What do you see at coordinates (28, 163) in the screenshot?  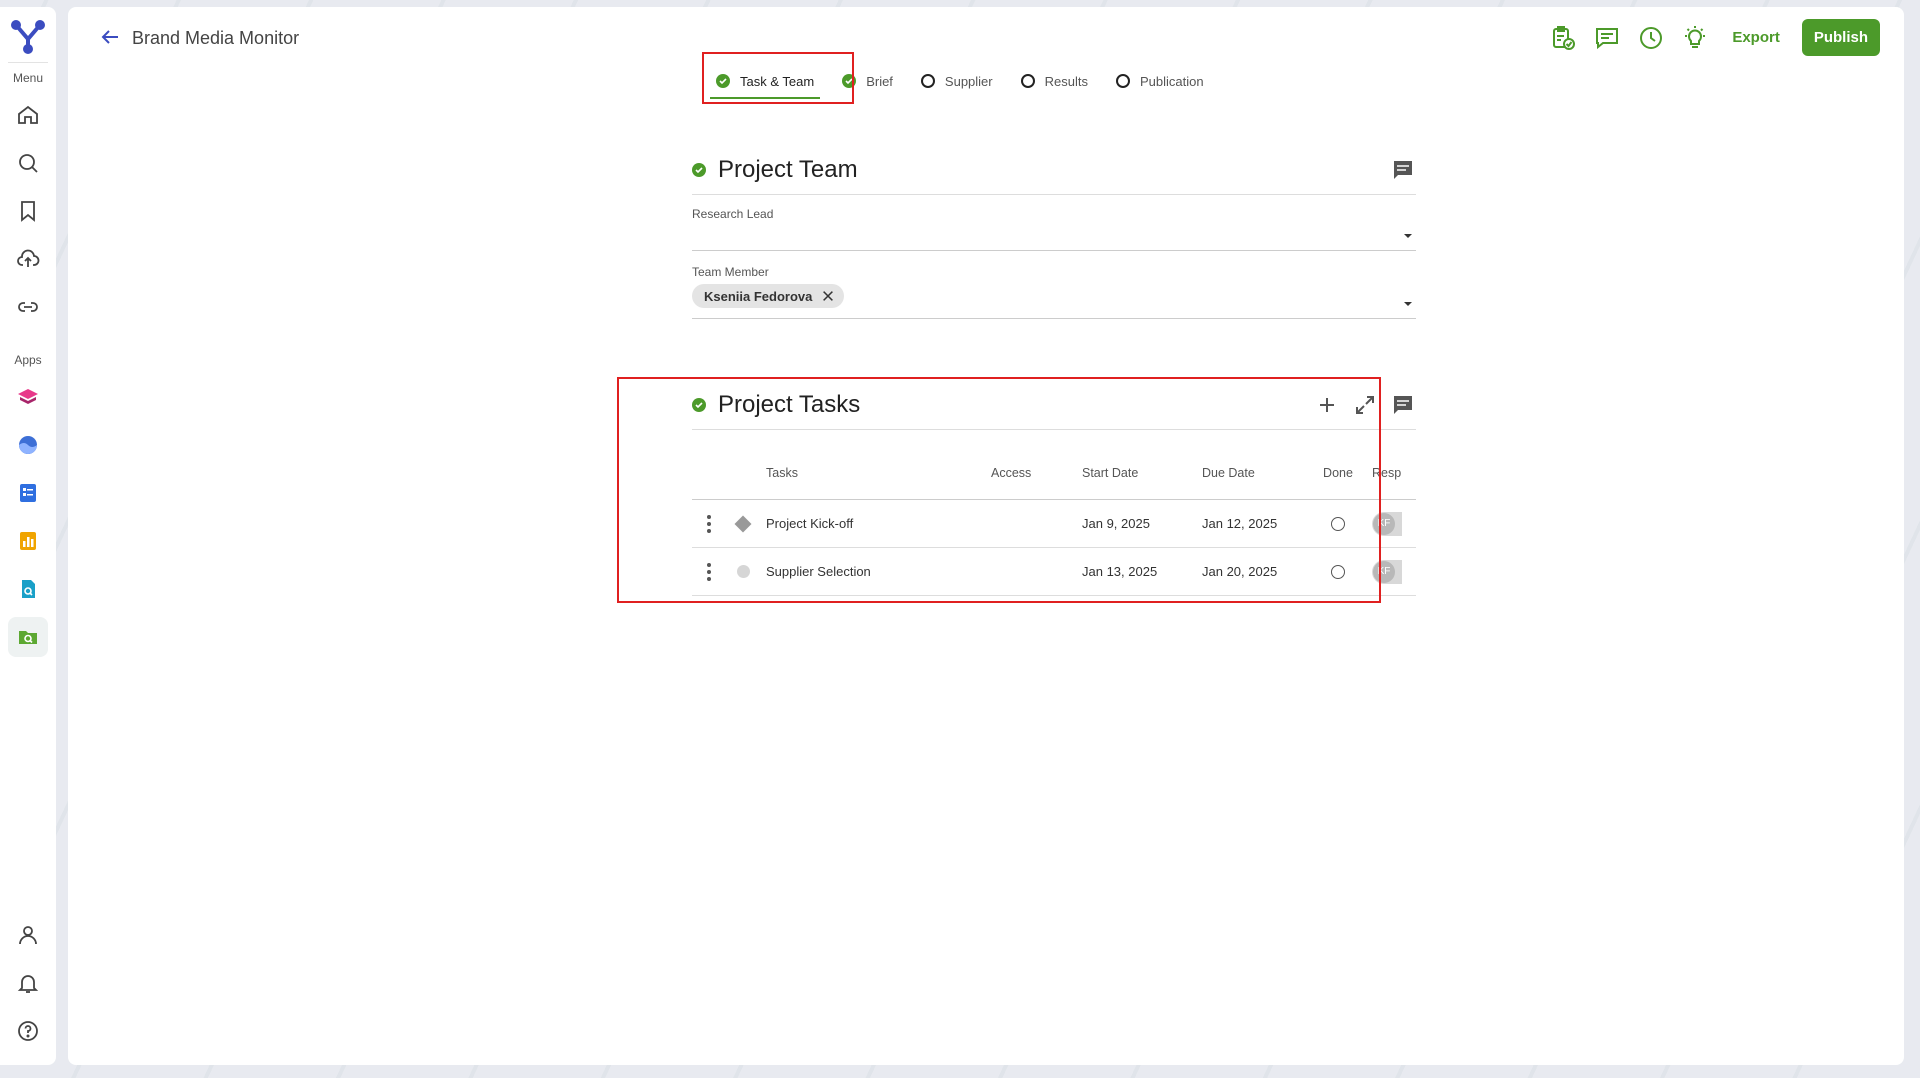 I see `search-icon` at bounding box center [28, 163].